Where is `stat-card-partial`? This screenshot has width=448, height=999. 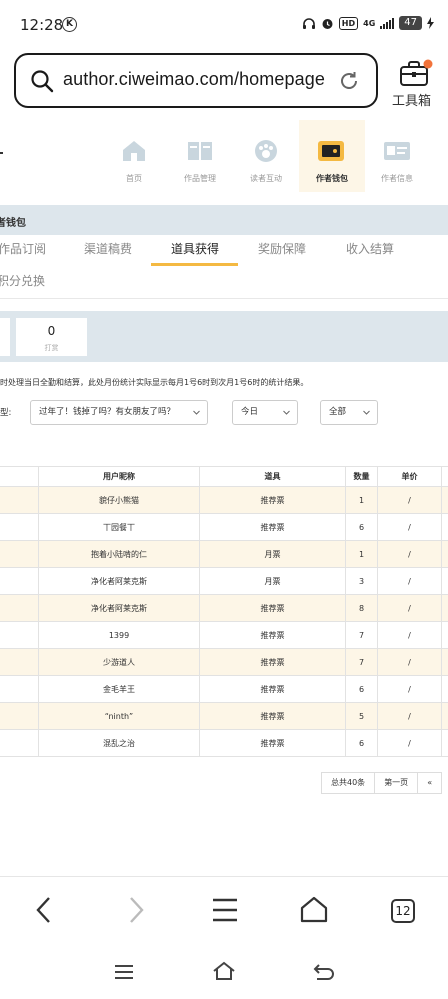
stat-card-partial is located at coordinates (5, 337).